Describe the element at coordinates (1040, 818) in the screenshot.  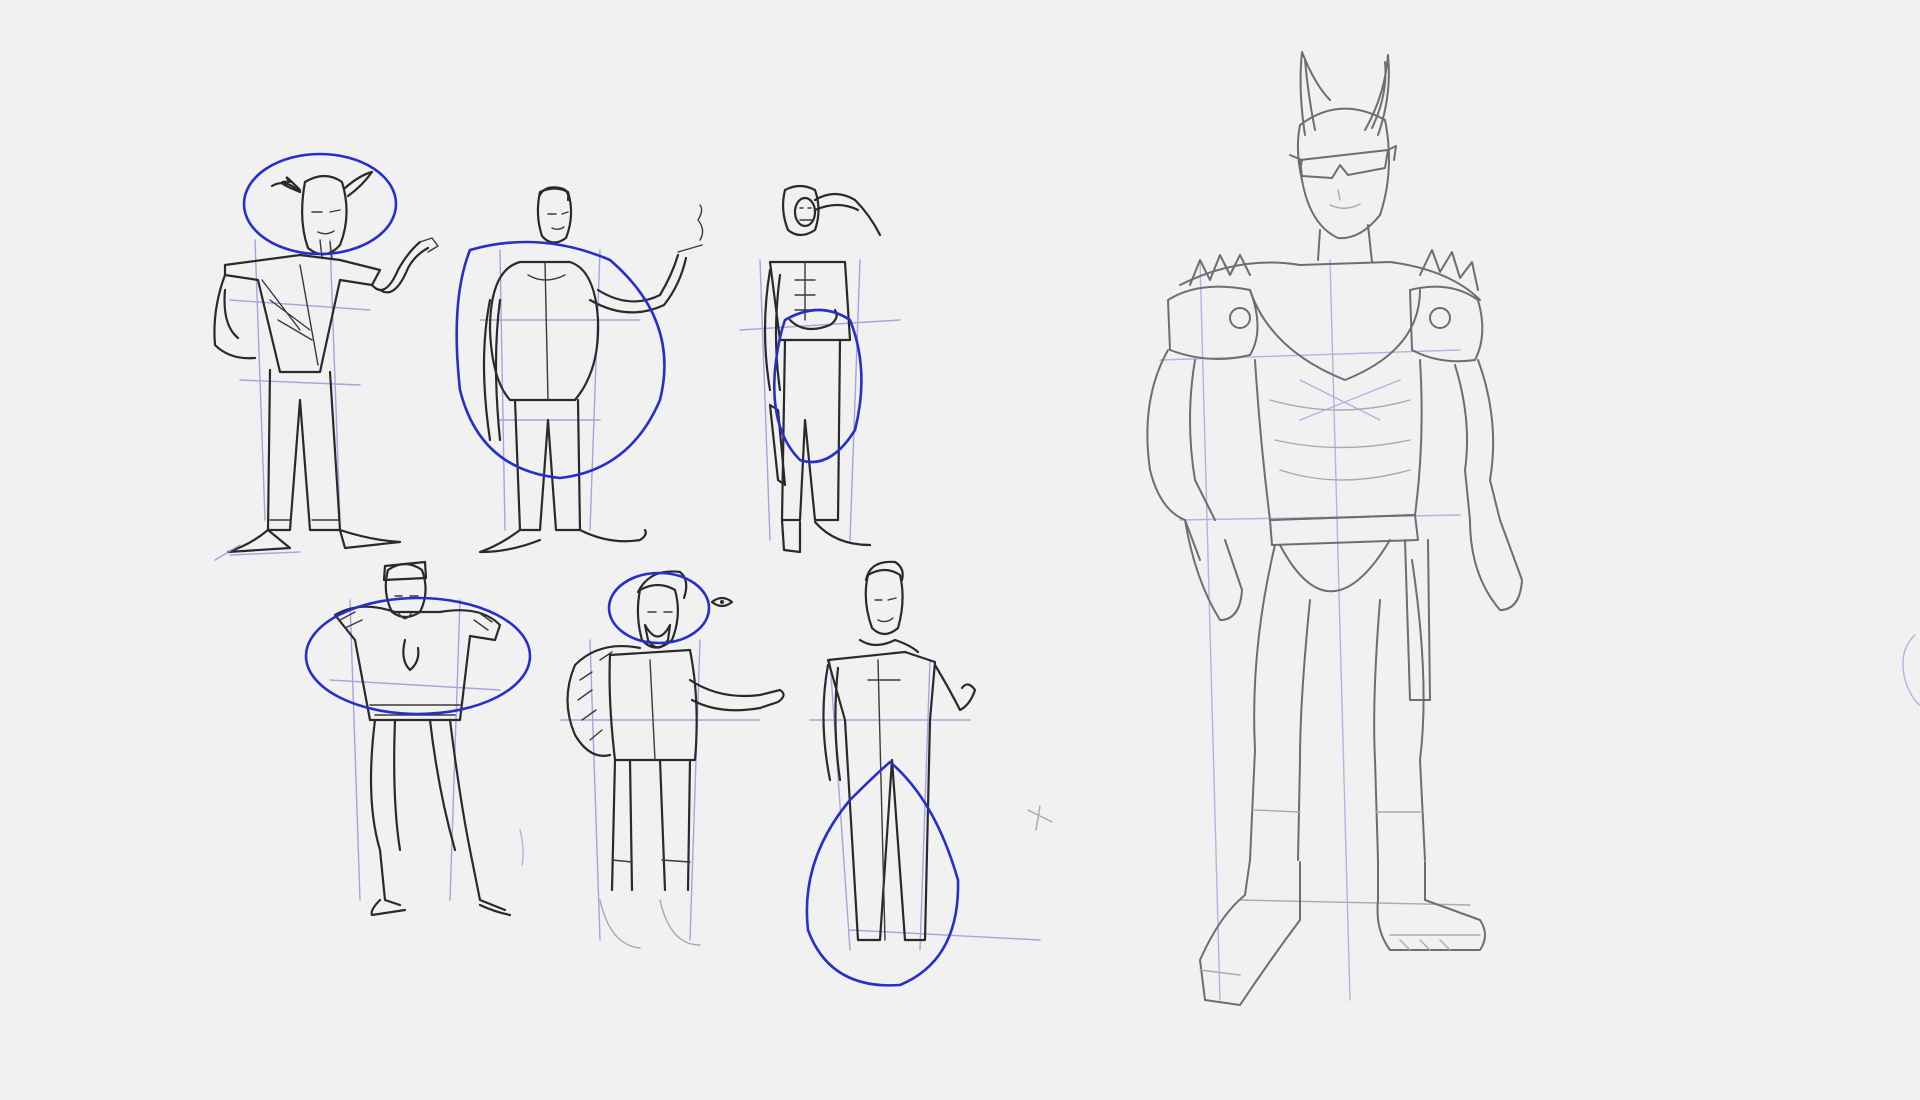
I see `stray-pencil-mark` at that location.